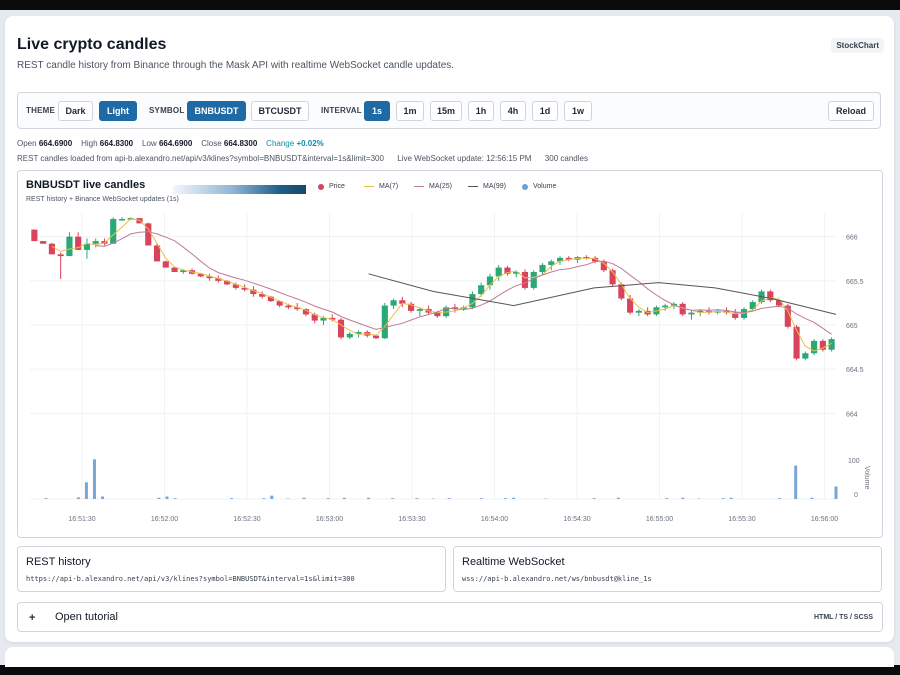 This screenshot has width=900, height=675. Describe the element at coordinates (539, 186) in the screenshot. I see `legend-volume: Volume` at that location.